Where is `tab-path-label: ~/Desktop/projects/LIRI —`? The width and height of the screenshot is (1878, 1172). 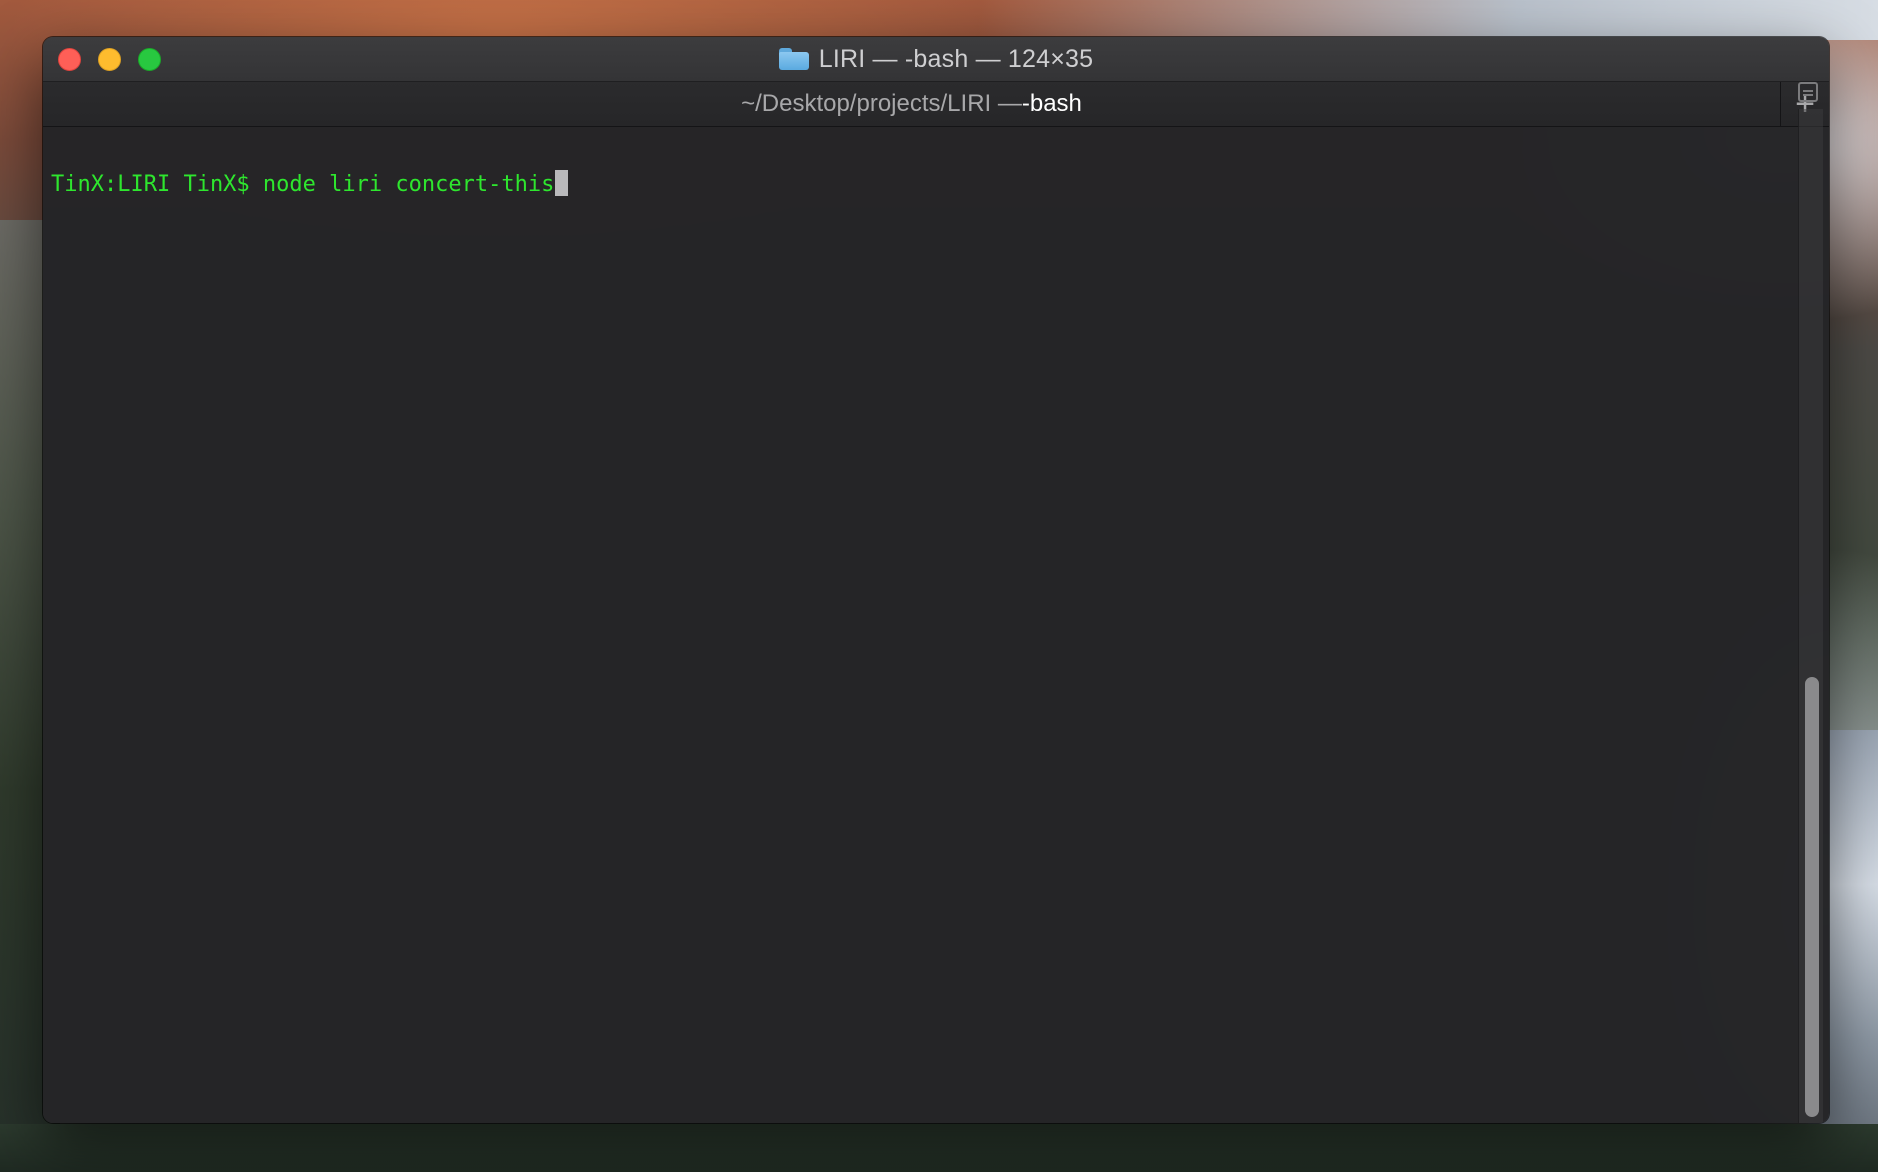 tab-path-label: ~/Desktop/projects/LIRI — is located at coordinates (881, 103).